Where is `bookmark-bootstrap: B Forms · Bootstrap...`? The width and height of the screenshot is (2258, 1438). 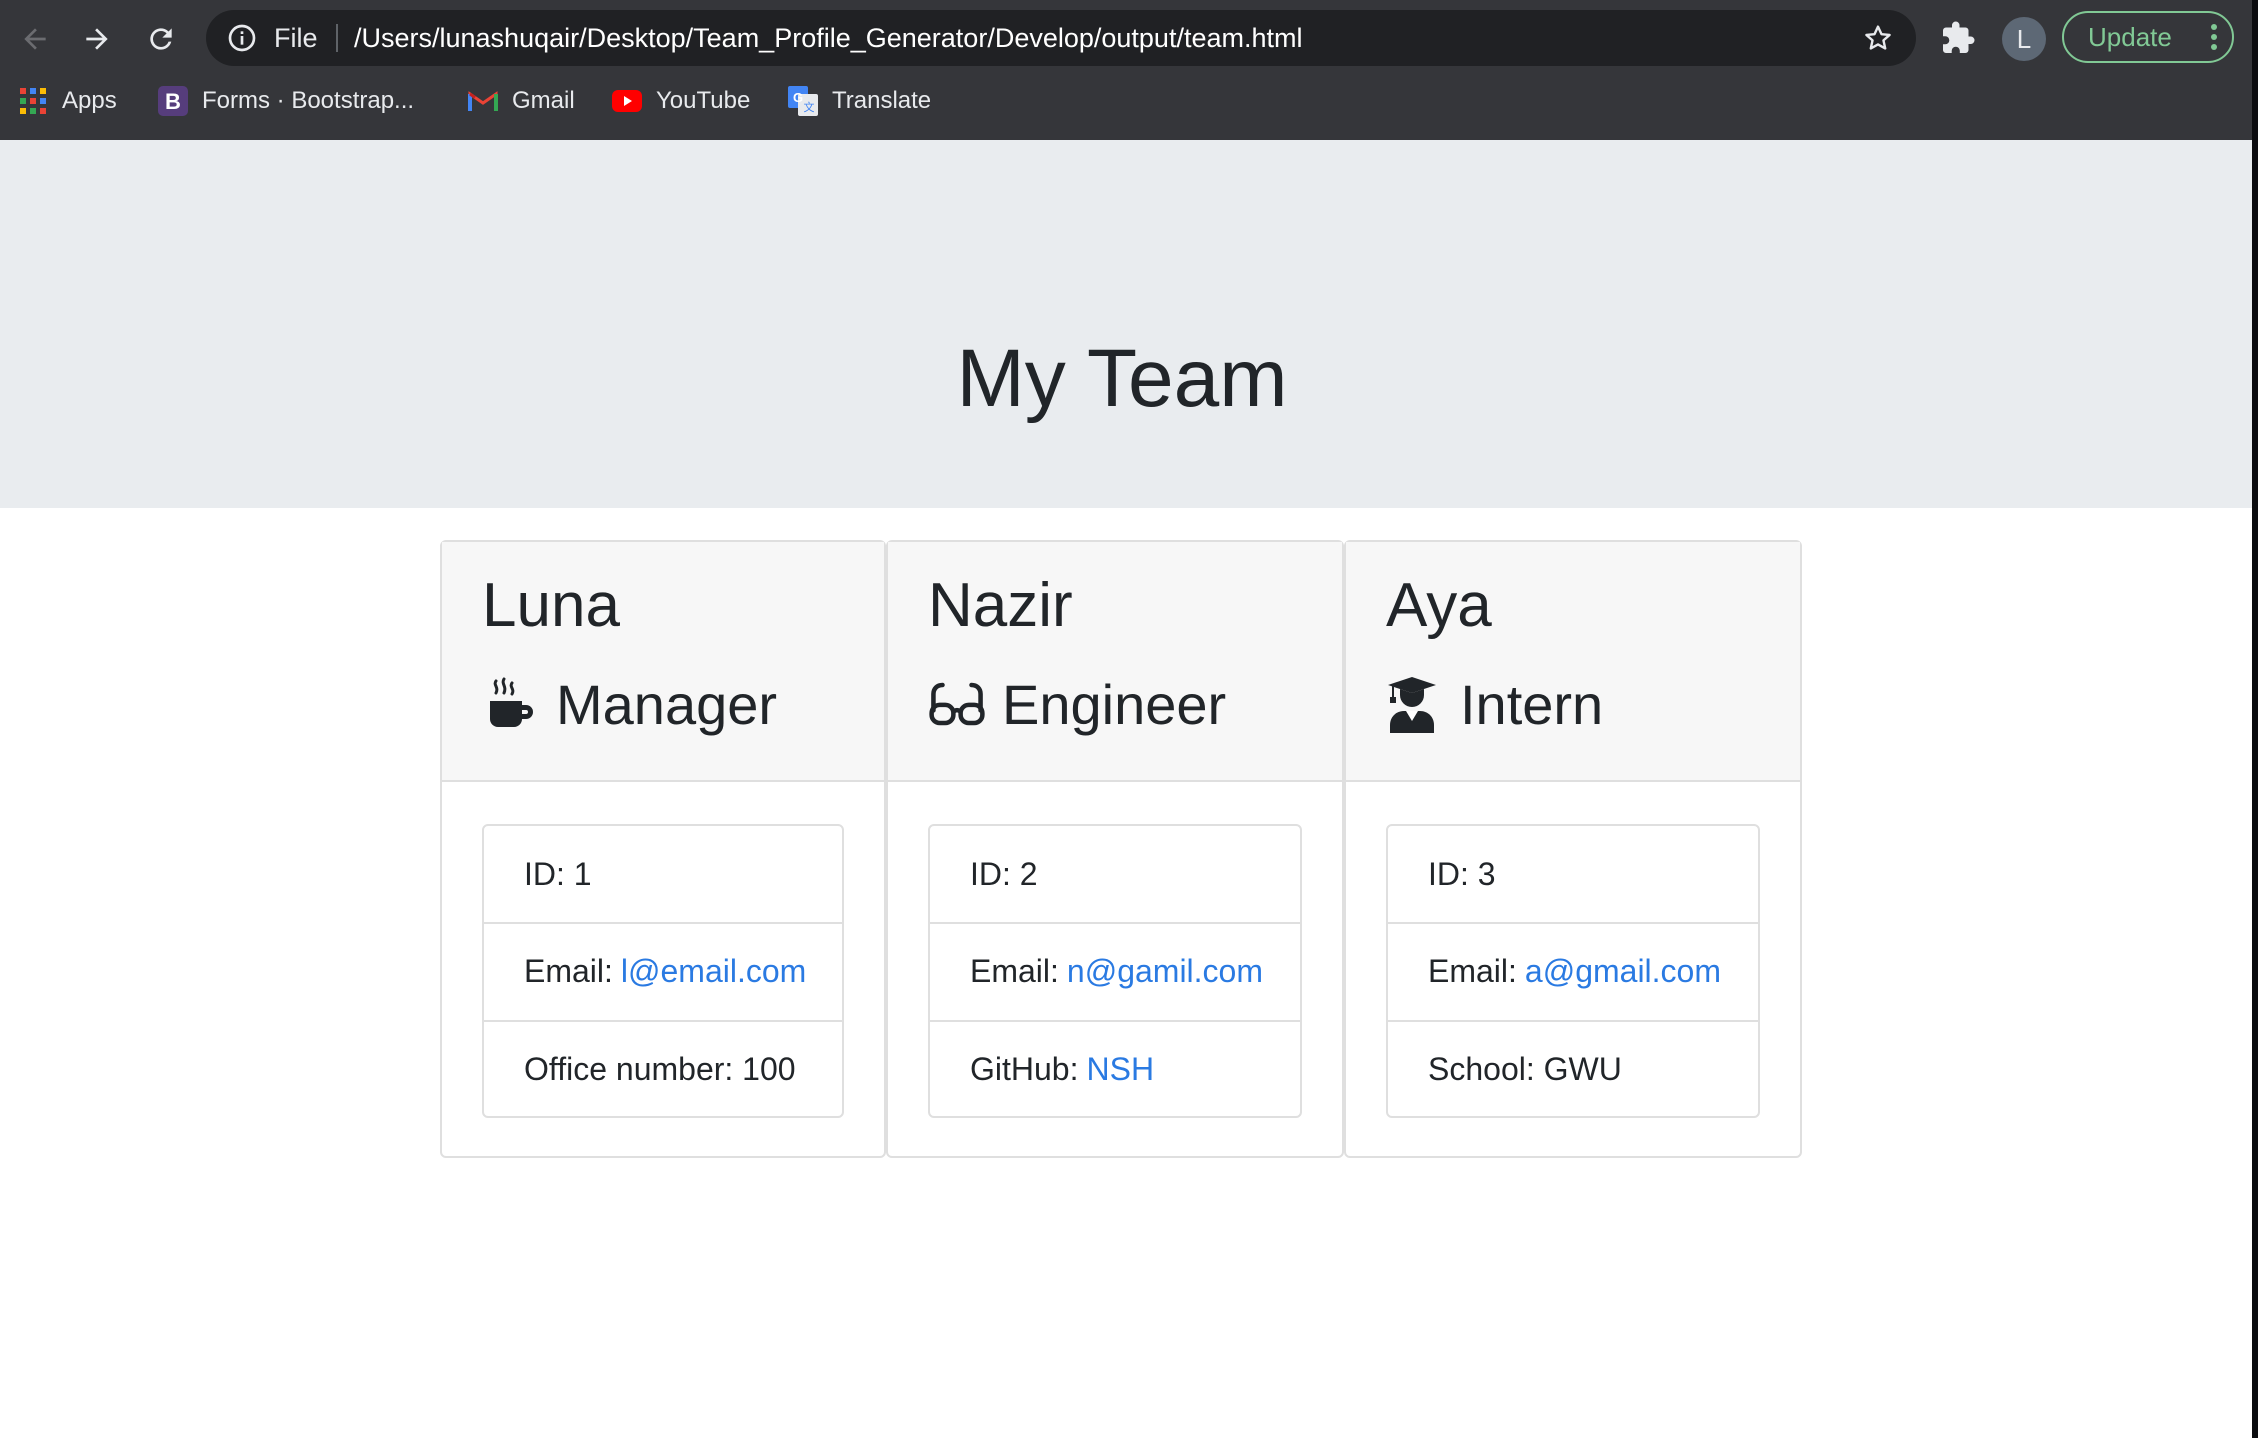 bookmark-bootstrap: B Forms · Bootstrap... is located at coordinates (286, 101).